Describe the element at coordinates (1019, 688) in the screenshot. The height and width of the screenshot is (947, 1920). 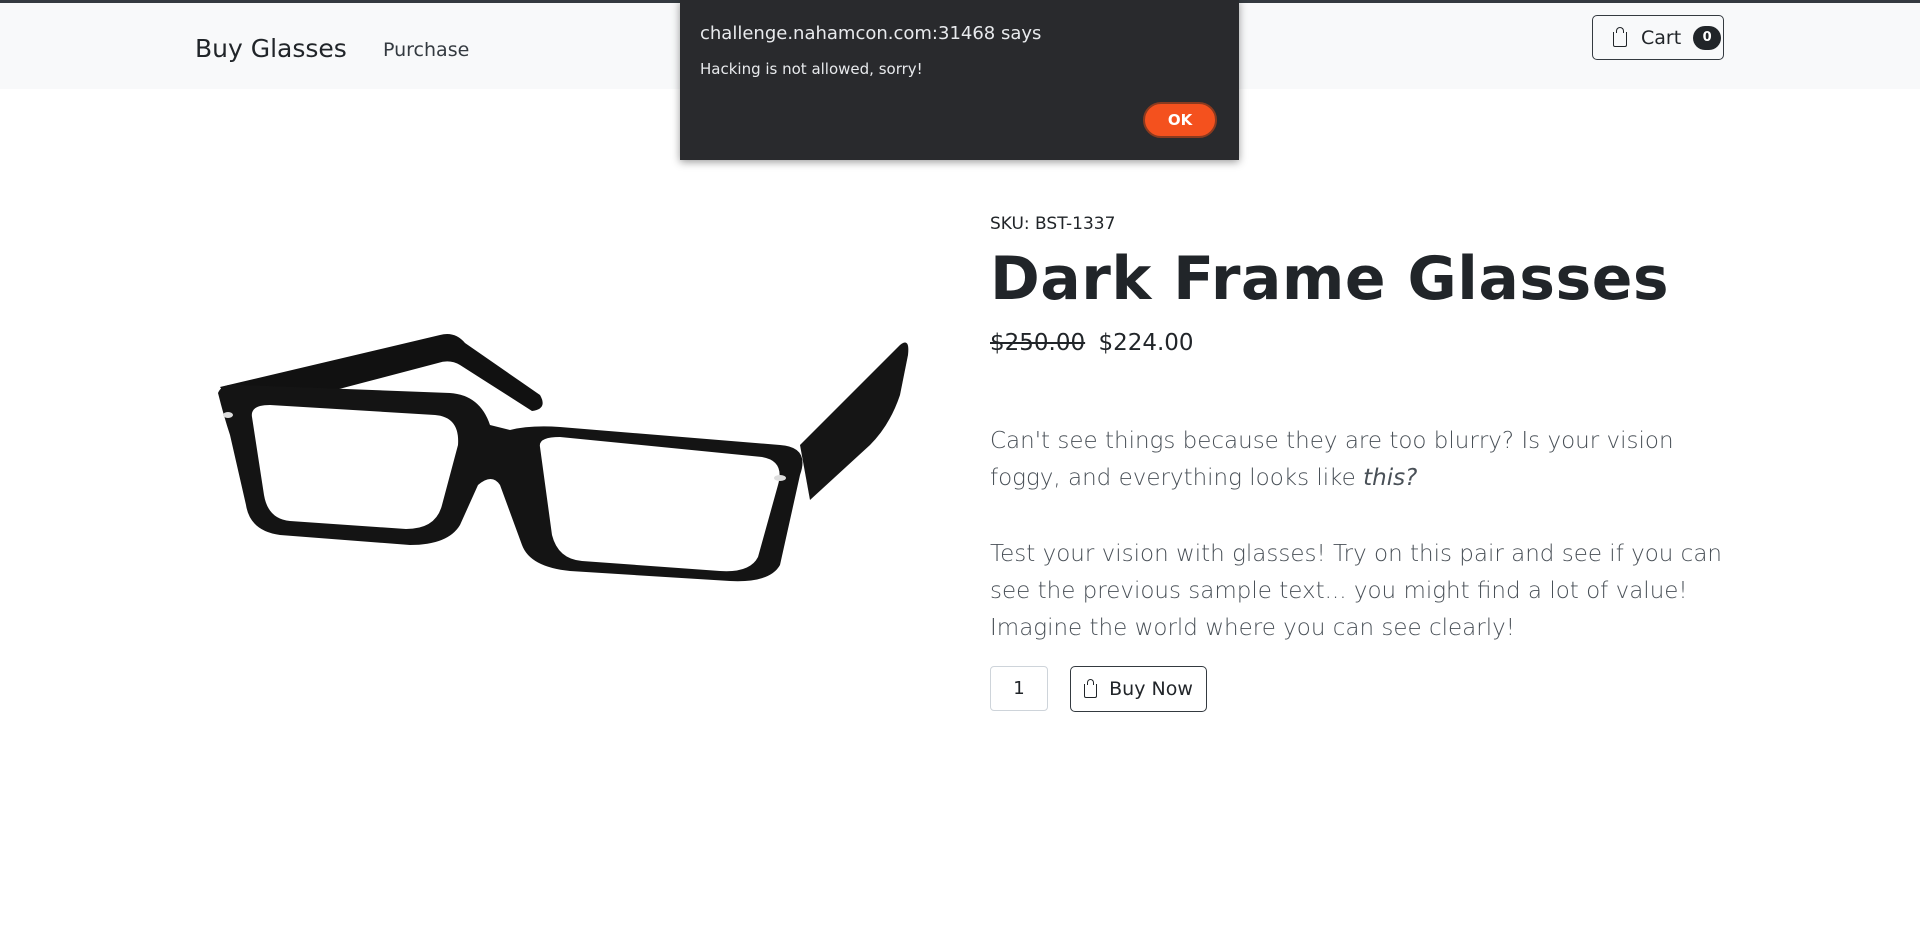
I see `quantity-input` at that location.